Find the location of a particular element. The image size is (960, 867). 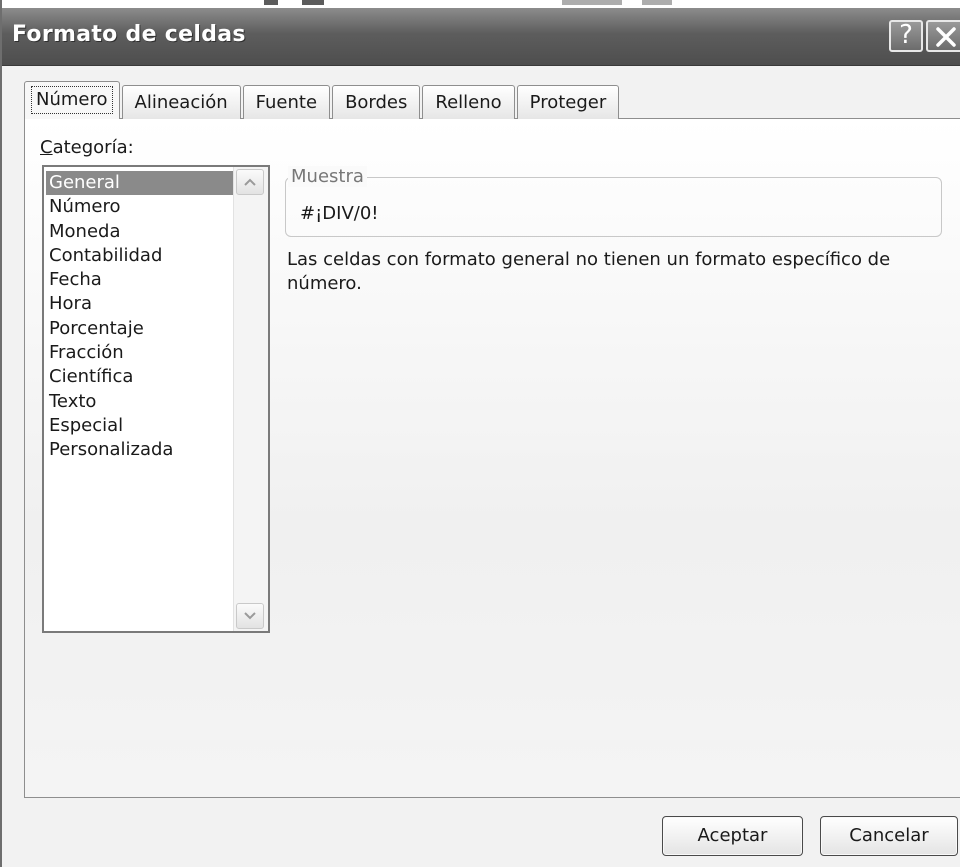

sample-legend: Muestra is located at coordinates (327, 176).